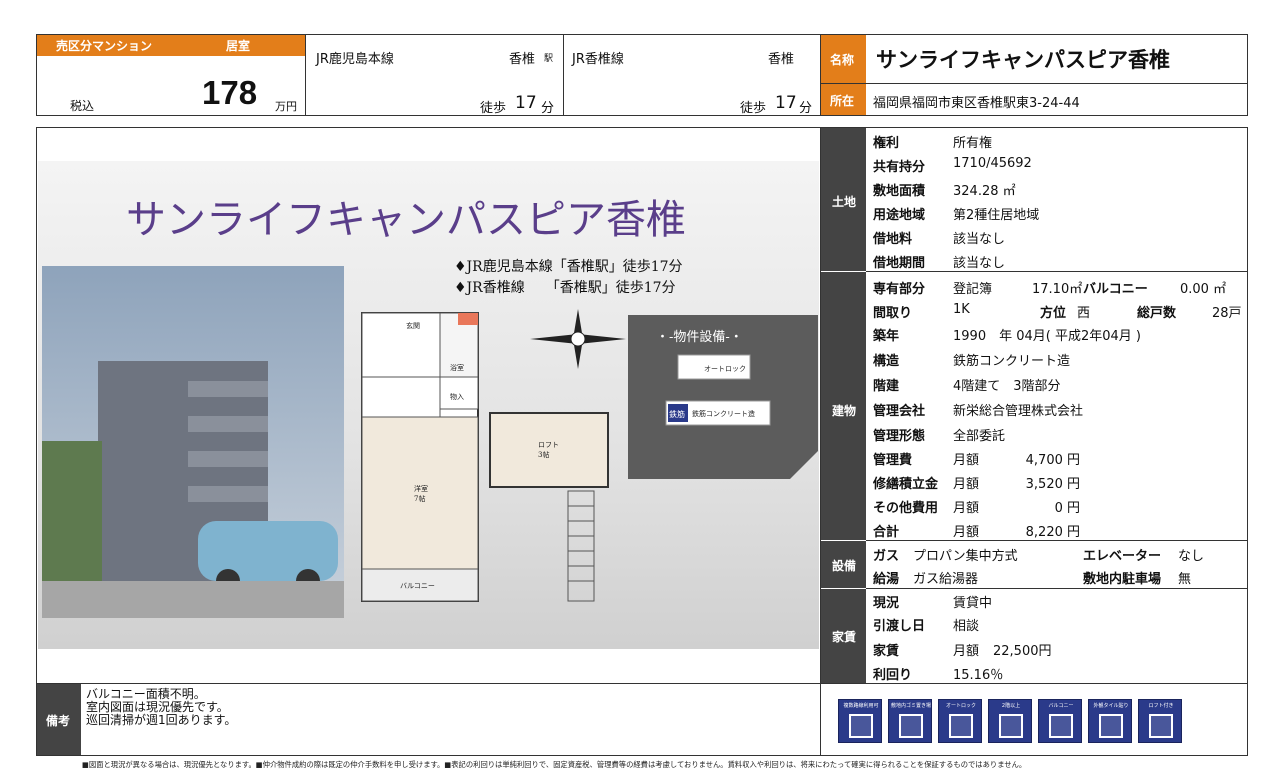  What do you see at coordinates (910, 706) in the screenshot?
I see `feature-icon-caption: 敷地内ゴミ置き場` at bounding box center [910, 706].